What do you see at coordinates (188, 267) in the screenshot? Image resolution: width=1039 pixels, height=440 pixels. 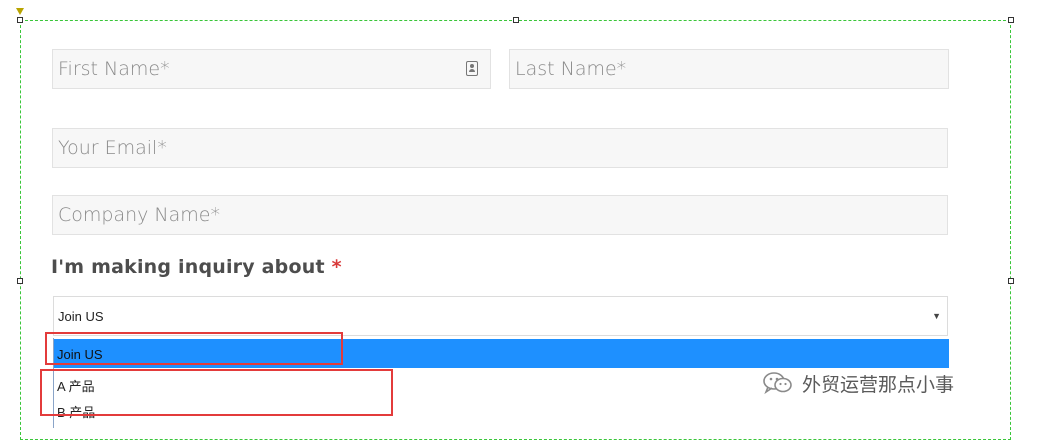 I see `inquiry-label-text: I'm making inquiry about` at bounding box center [188, 267].